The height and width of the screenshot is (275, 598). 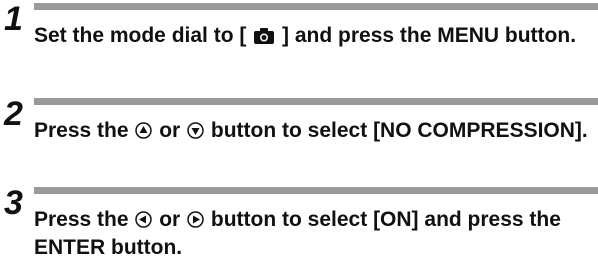 I want to click on down-arrow-button-icon, so click(x=195, y=130).